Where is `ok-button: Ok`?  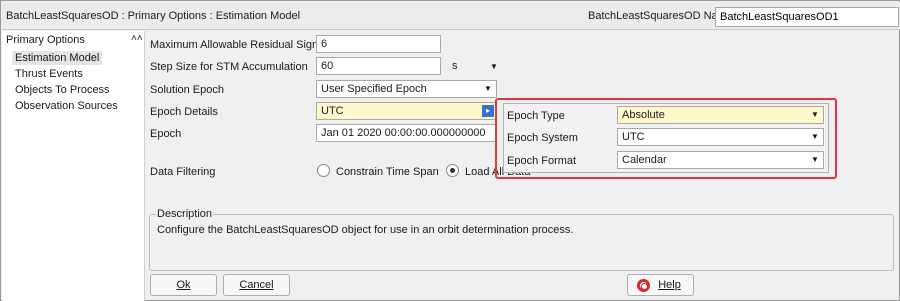
ok-button: Ok is located at coordinates (183, 285).